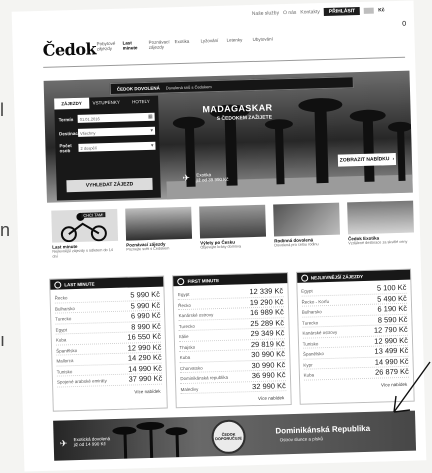 Image resolution: width=432 pixels, height=473 pixels. What do you see at coordinates (138, 88) in the screenshot?
I see `promo-strip-brand: ČEDOK DOVOLENÁ` at bounding box center [138, 88].